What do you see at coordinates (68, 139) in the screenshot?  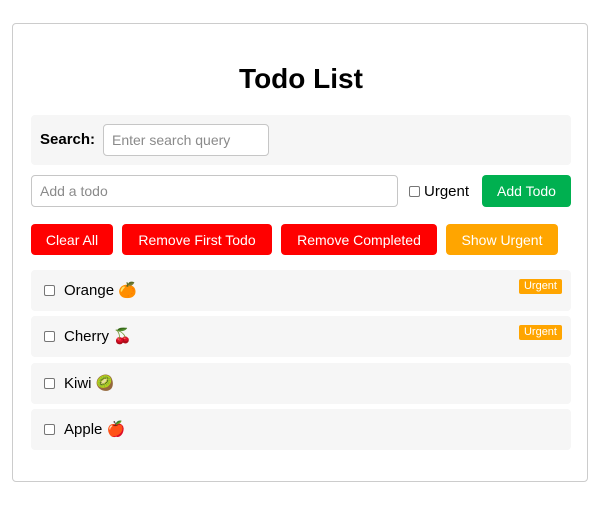 I see `search-label: Search:` at bounding box center [68, 139].